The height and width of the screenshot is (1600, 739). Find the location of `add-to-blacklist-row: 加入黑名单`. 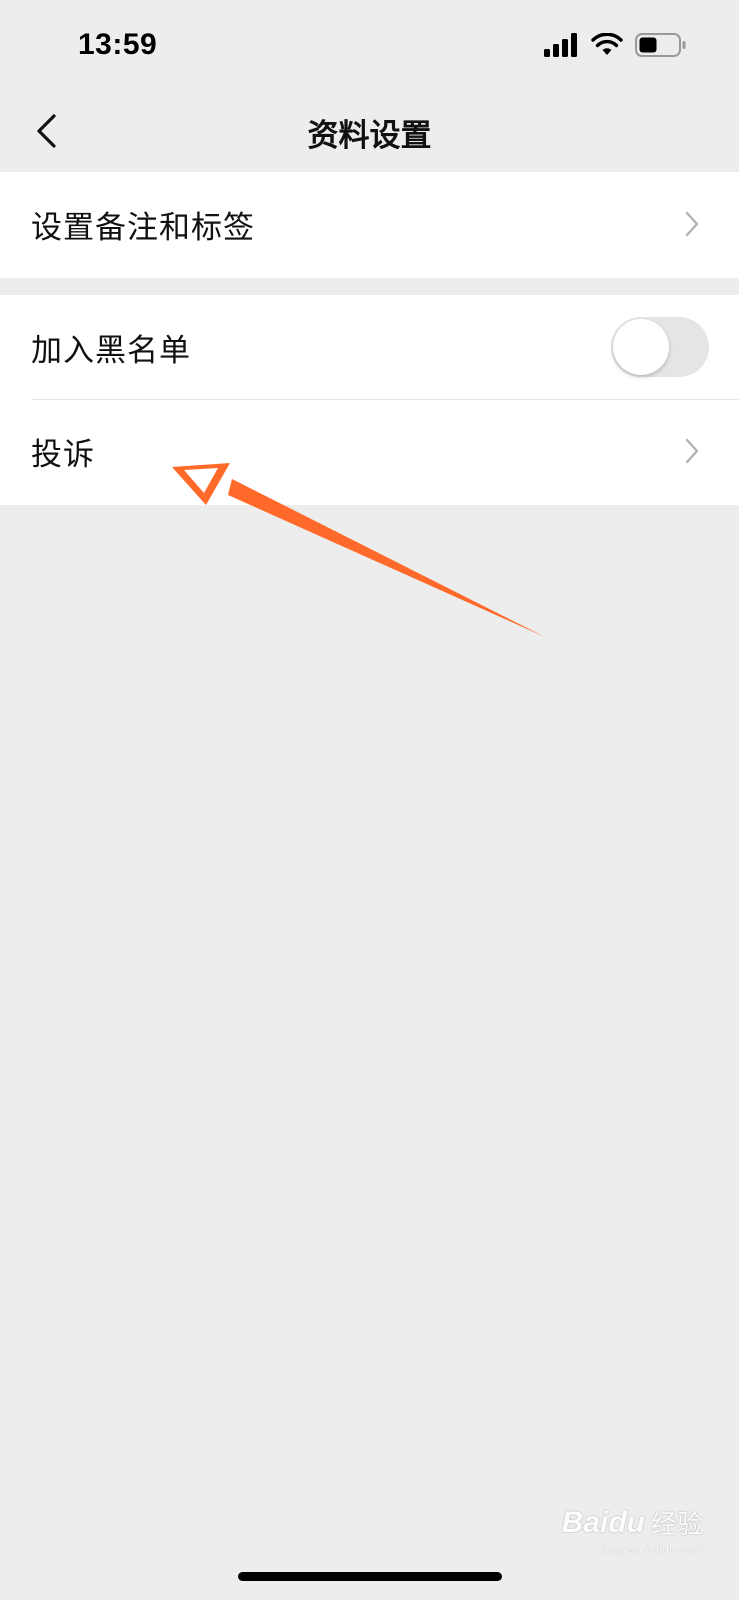

add-to-blacklist-row: 加入黑名单 is located at coordinates (369, 347).